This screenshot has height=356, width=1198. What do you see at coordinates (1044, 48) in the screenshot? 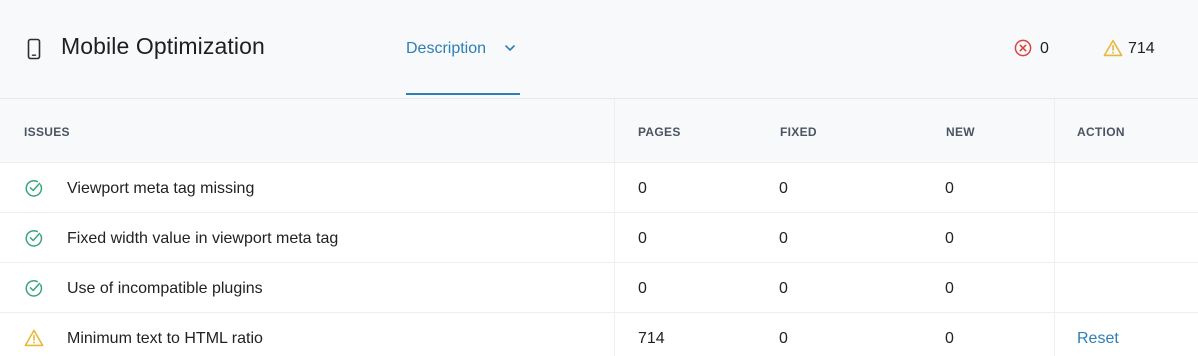
I see `errors-count: 0` at bounding box center [1044, 48].